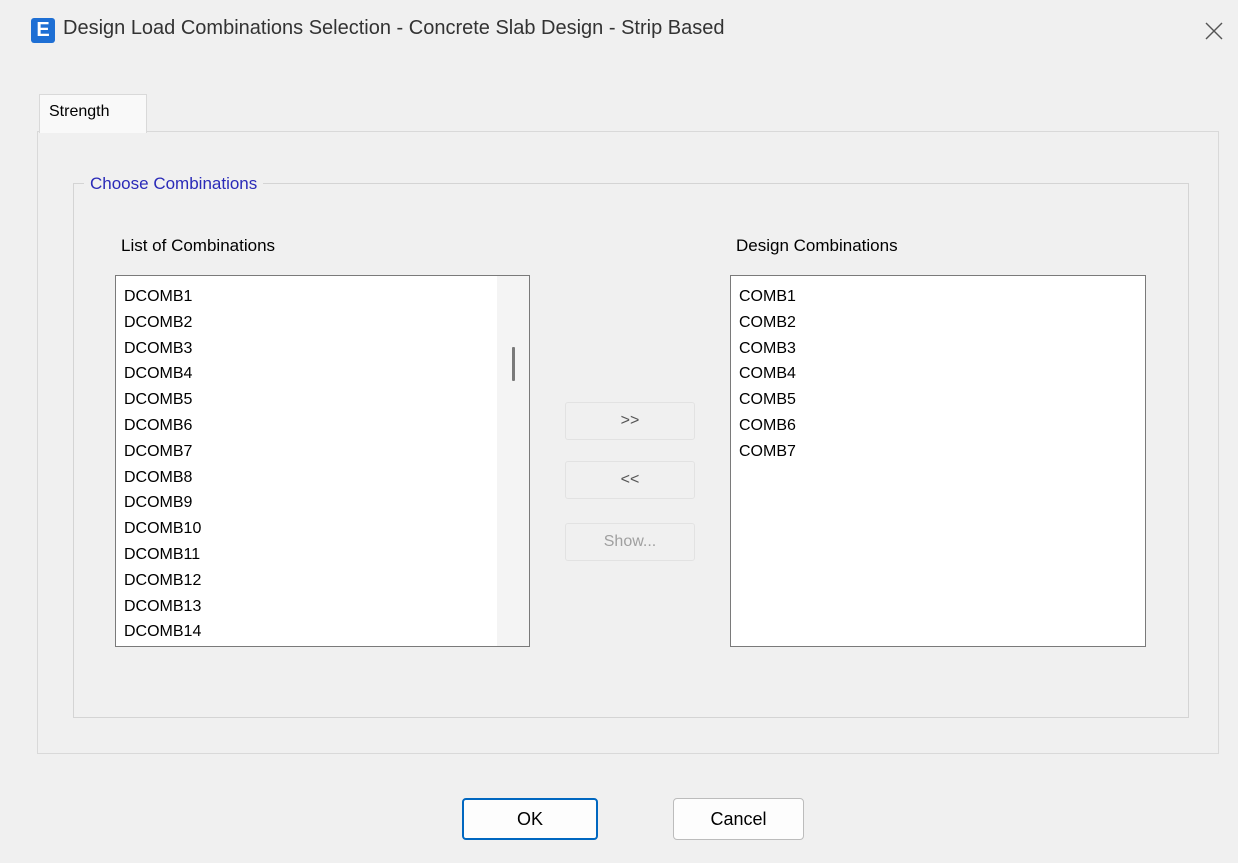 Image resolution: width=1238 pixels, height=863 pixels. I want to click on combination-list-item: DCOMB14, so click(162, 632).